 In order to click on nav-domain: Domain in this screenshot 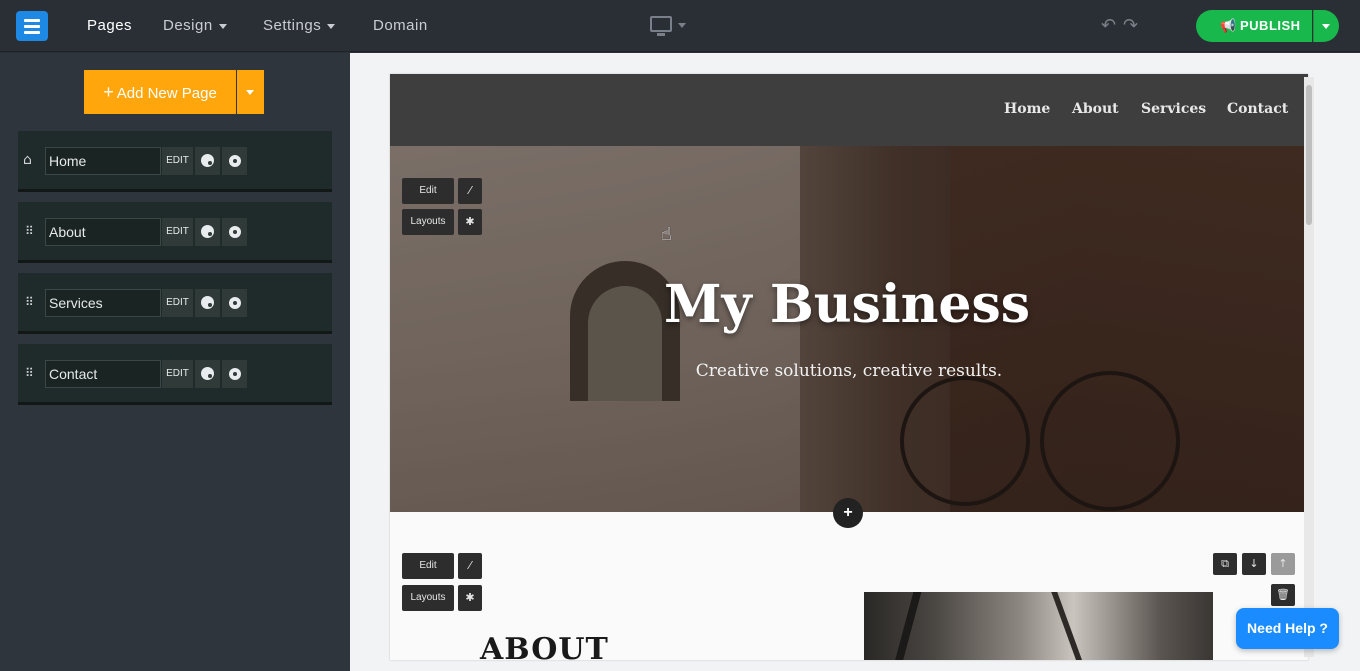, I will do `click(400, 25)`.